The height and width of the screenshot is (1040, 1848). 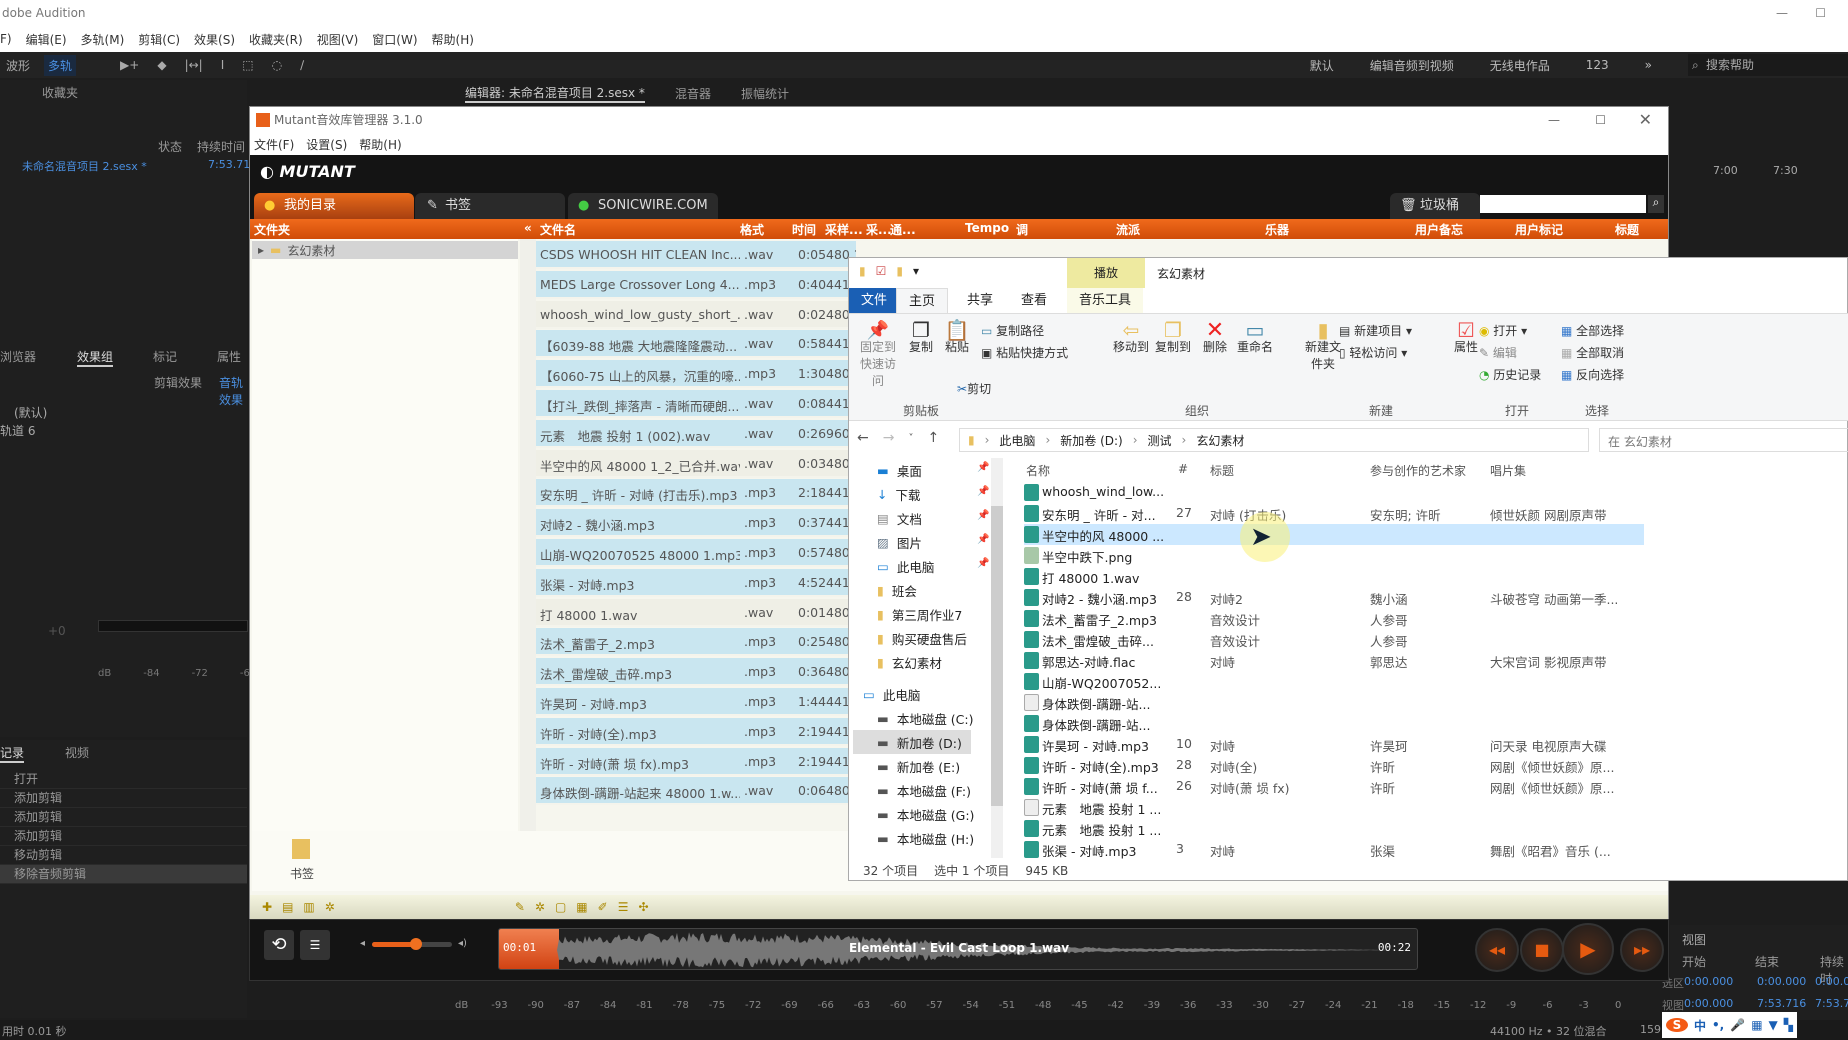 I want to click on move-tool-icon: ▶+, so click(x=129, y=65).